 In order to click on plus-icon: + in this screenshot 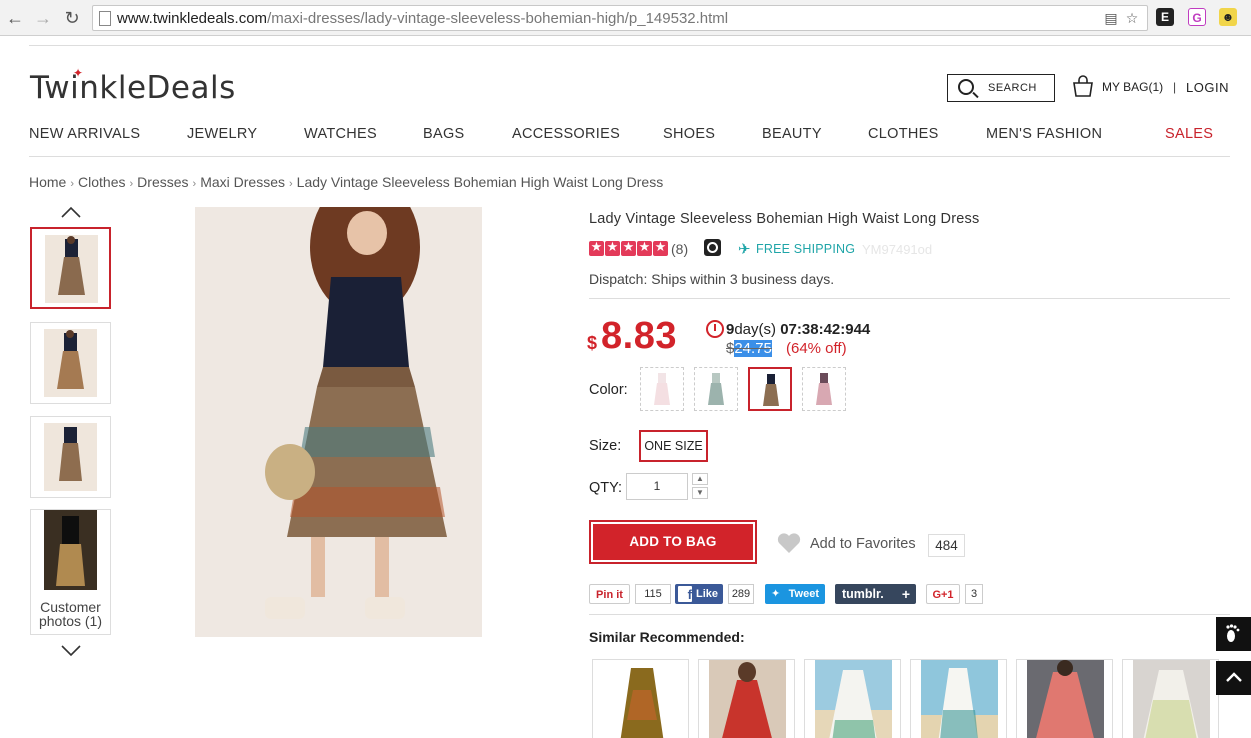, I will do `click(905, 594)`.